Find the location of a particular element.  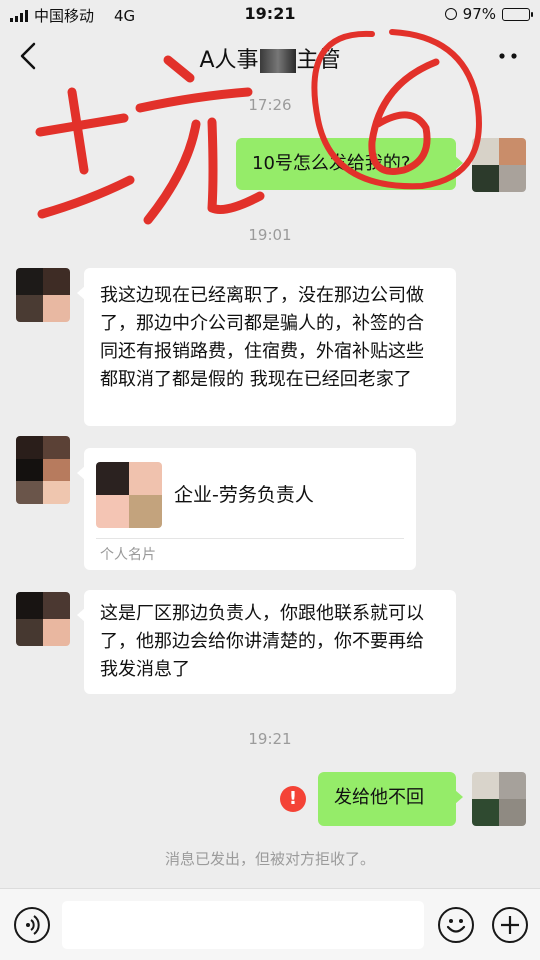

contact-card: 企业-劳务负责人 个人名片 is located at coordinates (246, 509).